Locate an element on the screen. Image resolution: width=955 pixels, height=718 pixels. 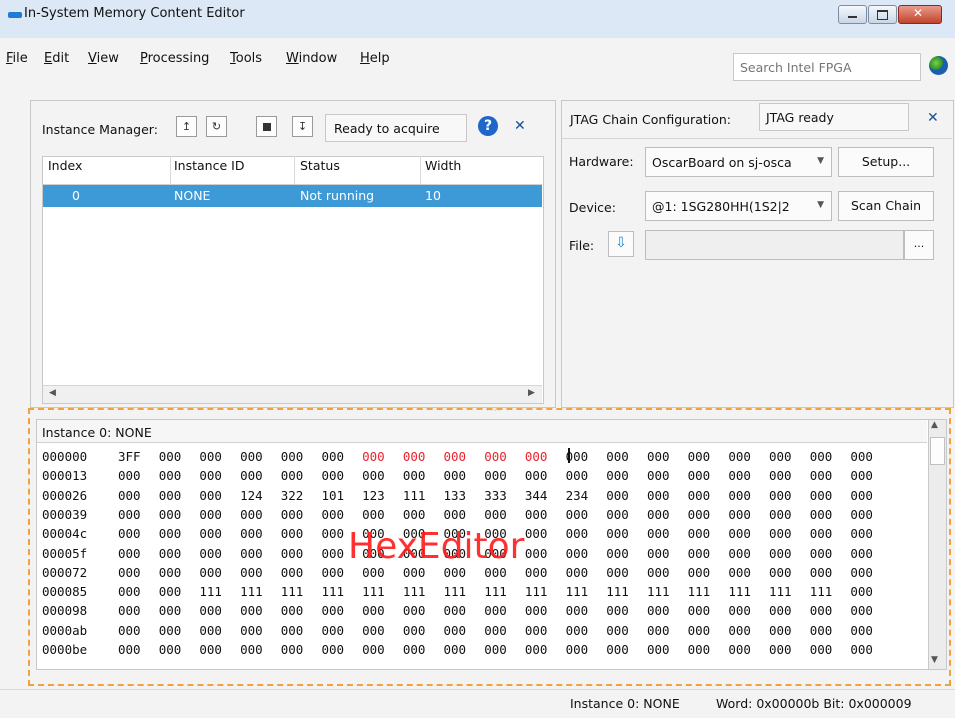
close-window-button is located at coordinates (920, 14).